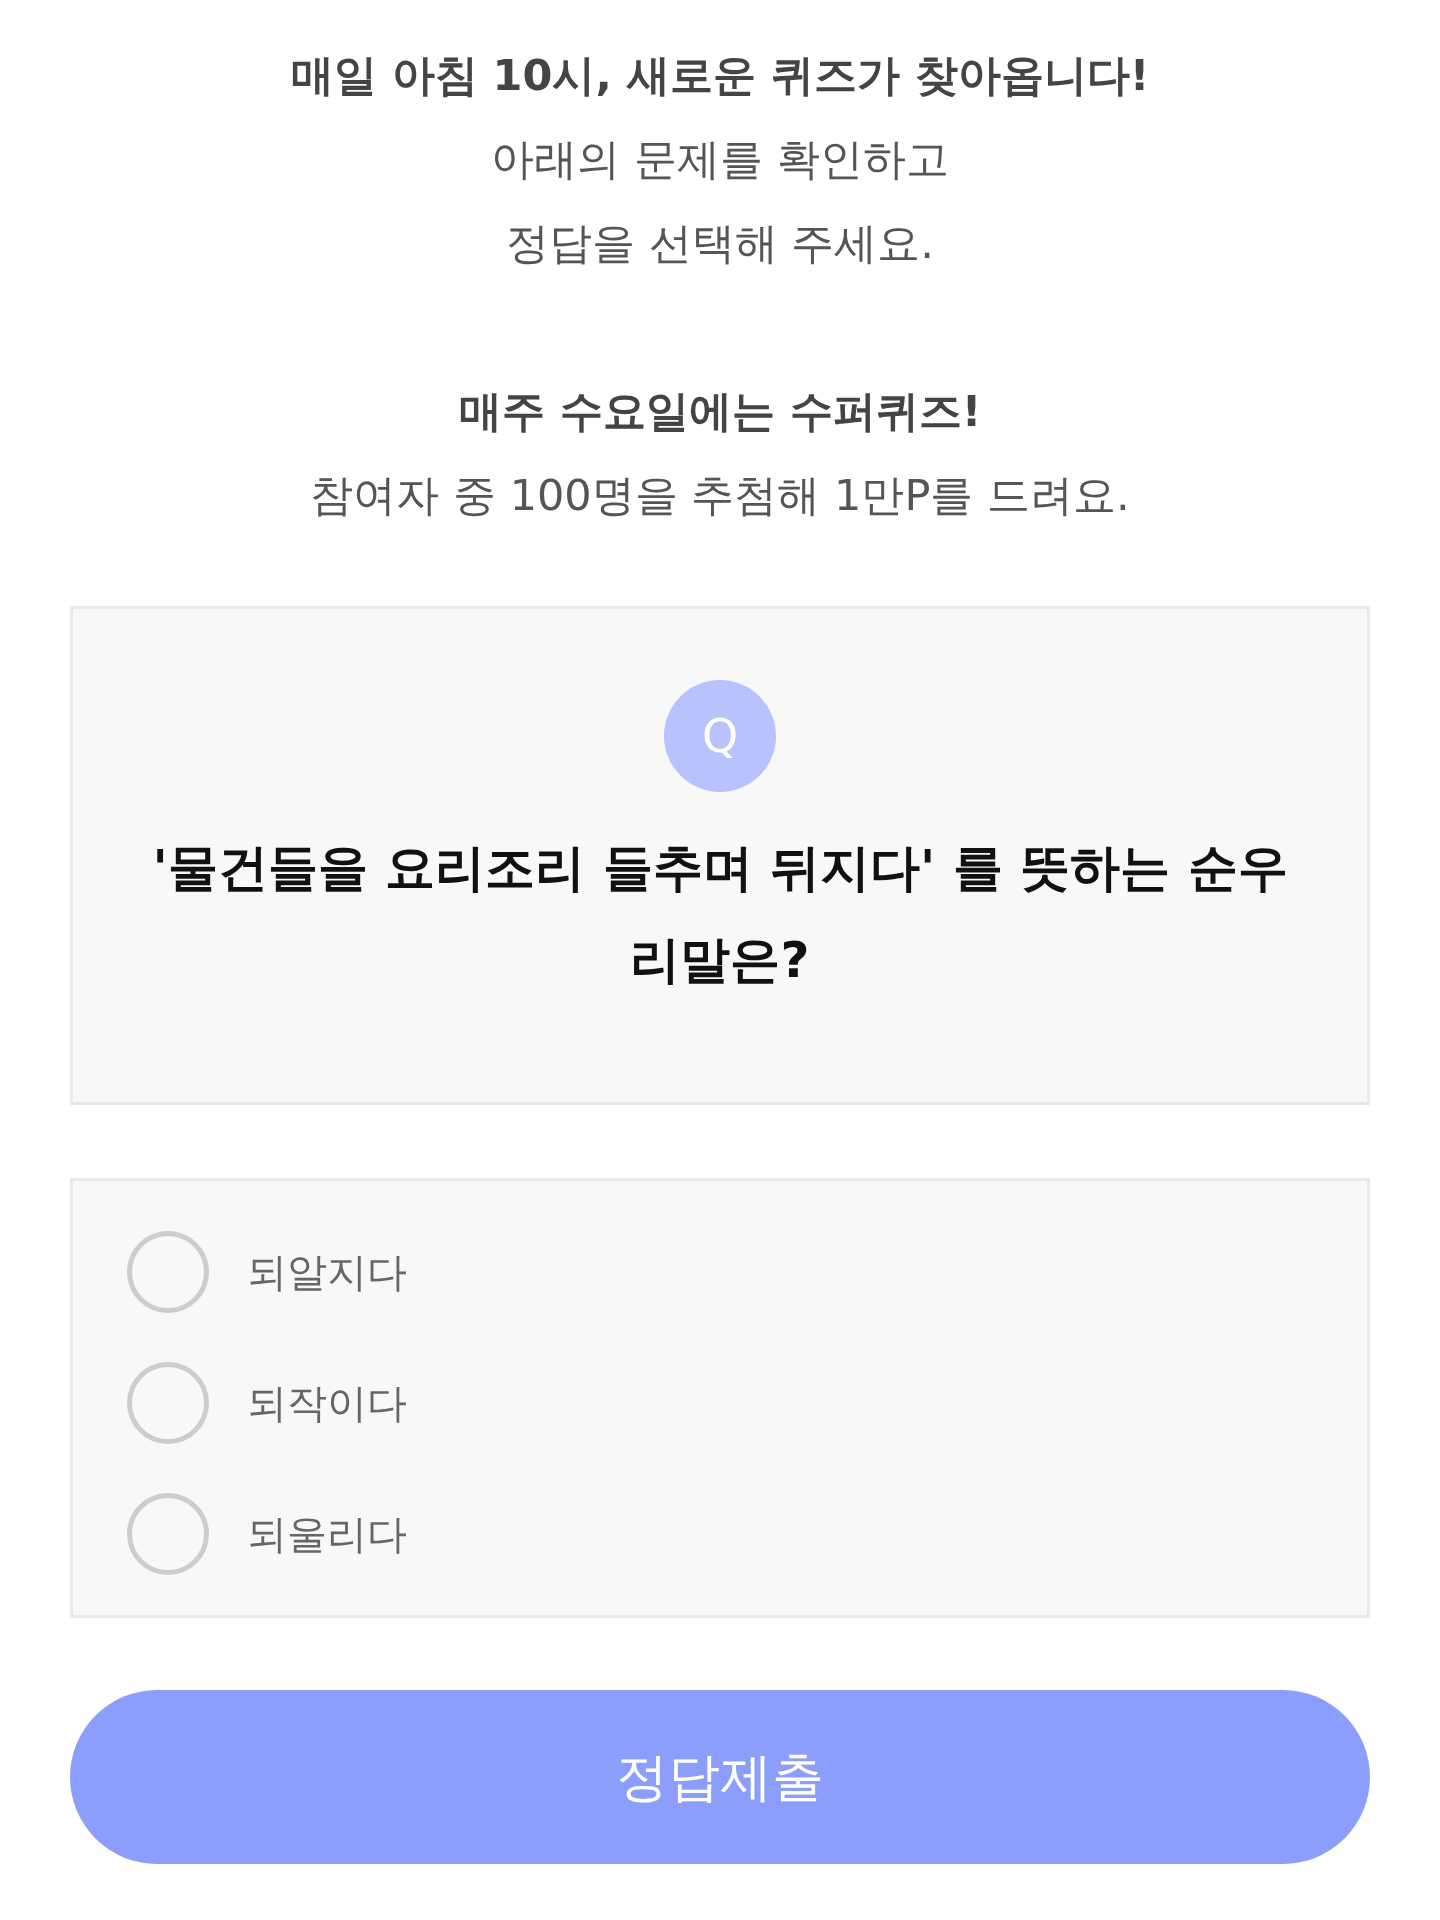 The height and width of the screenshot is (1920, 1440). I want to click on intro-text: 아래의 문제를 확인하고, so click(720, 159).